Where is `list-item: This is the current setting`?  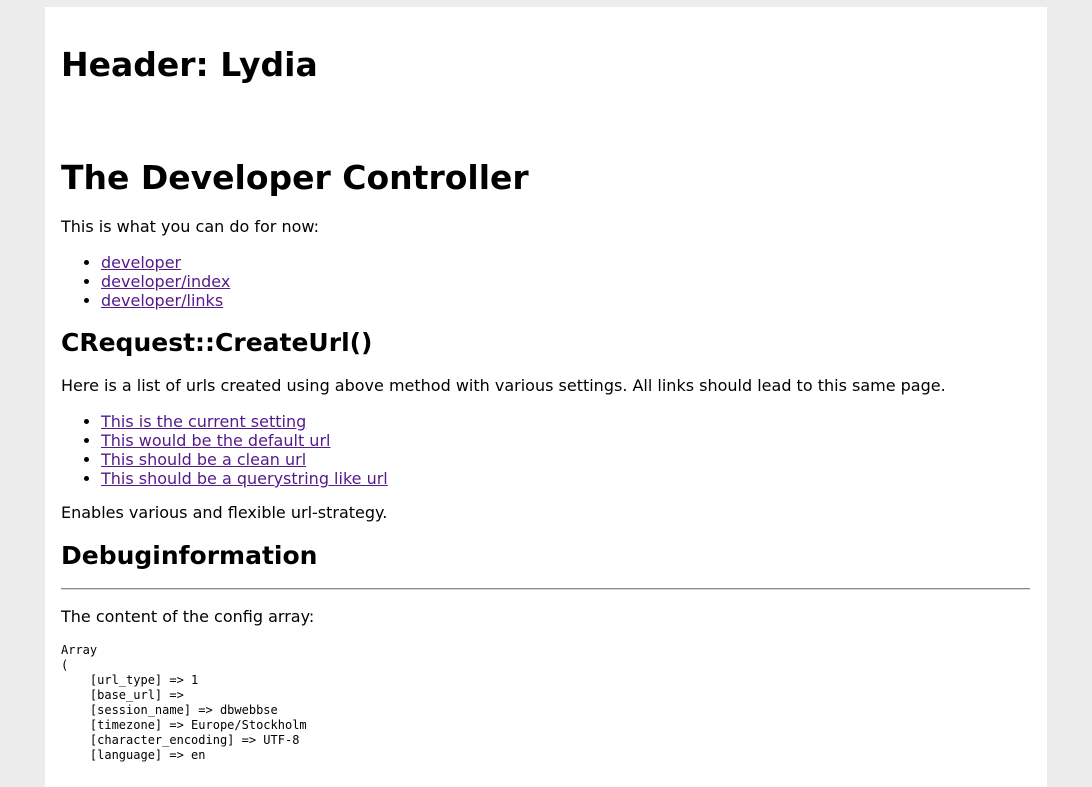 list-item: This is the current setting is located at coordinates (244, 421).